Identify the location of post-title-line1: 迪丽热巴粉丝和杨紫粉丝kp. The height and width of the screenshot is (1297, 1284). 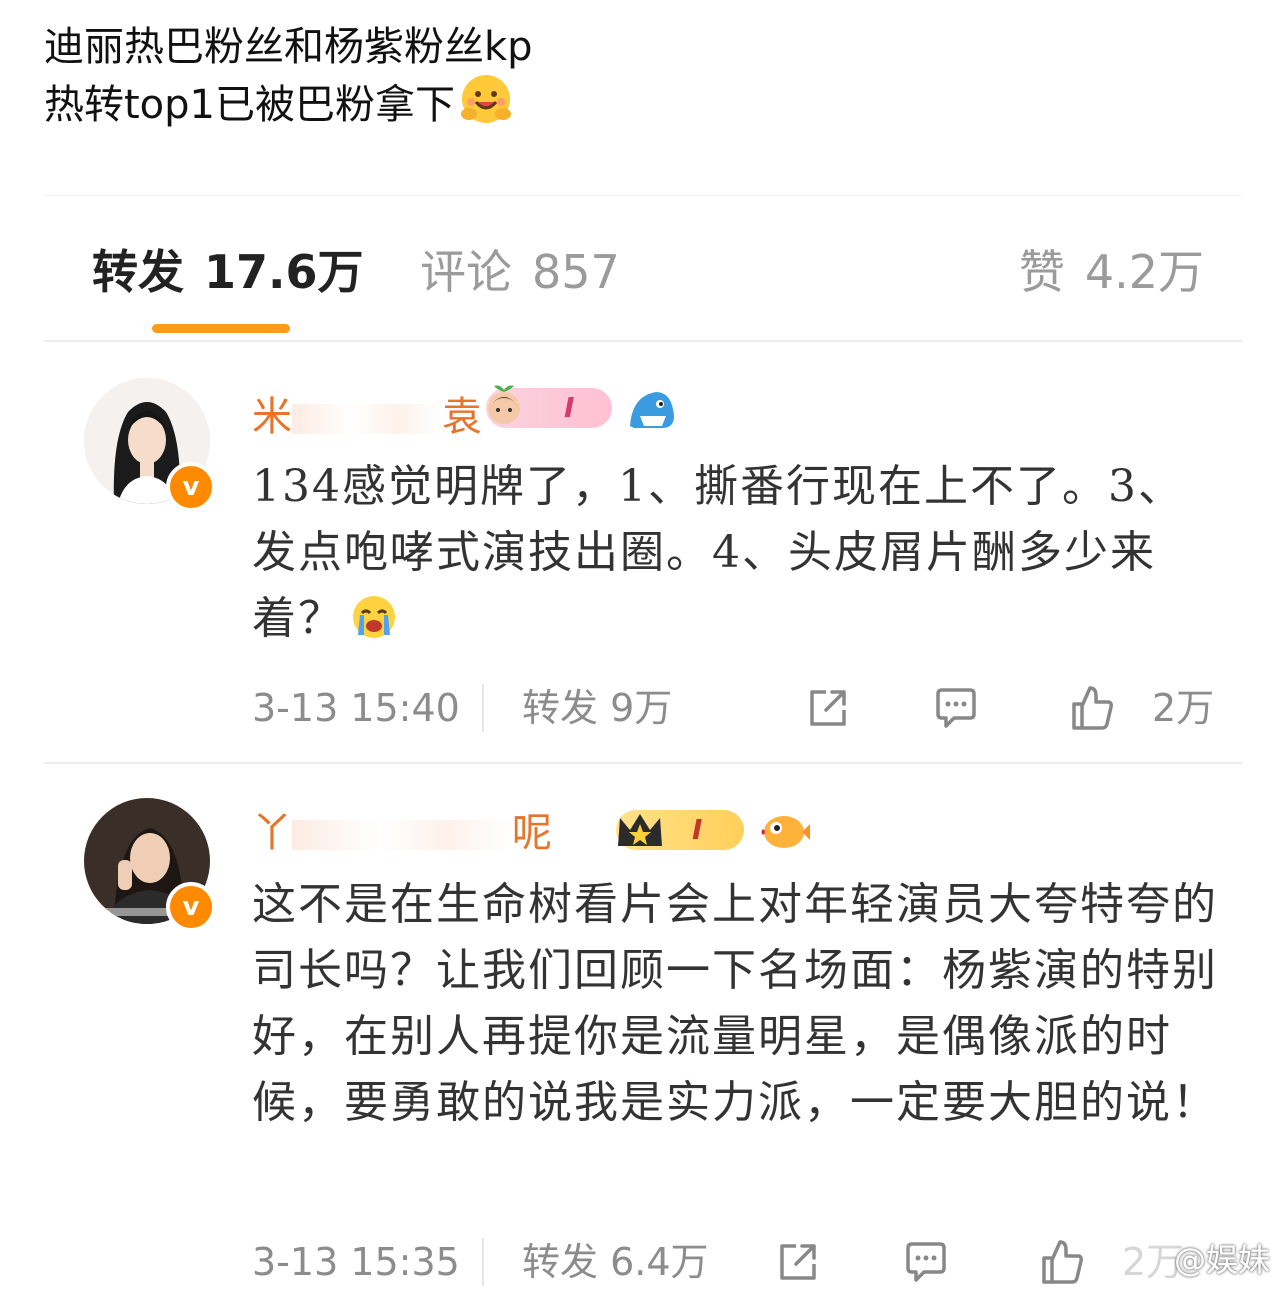
(288, 47).